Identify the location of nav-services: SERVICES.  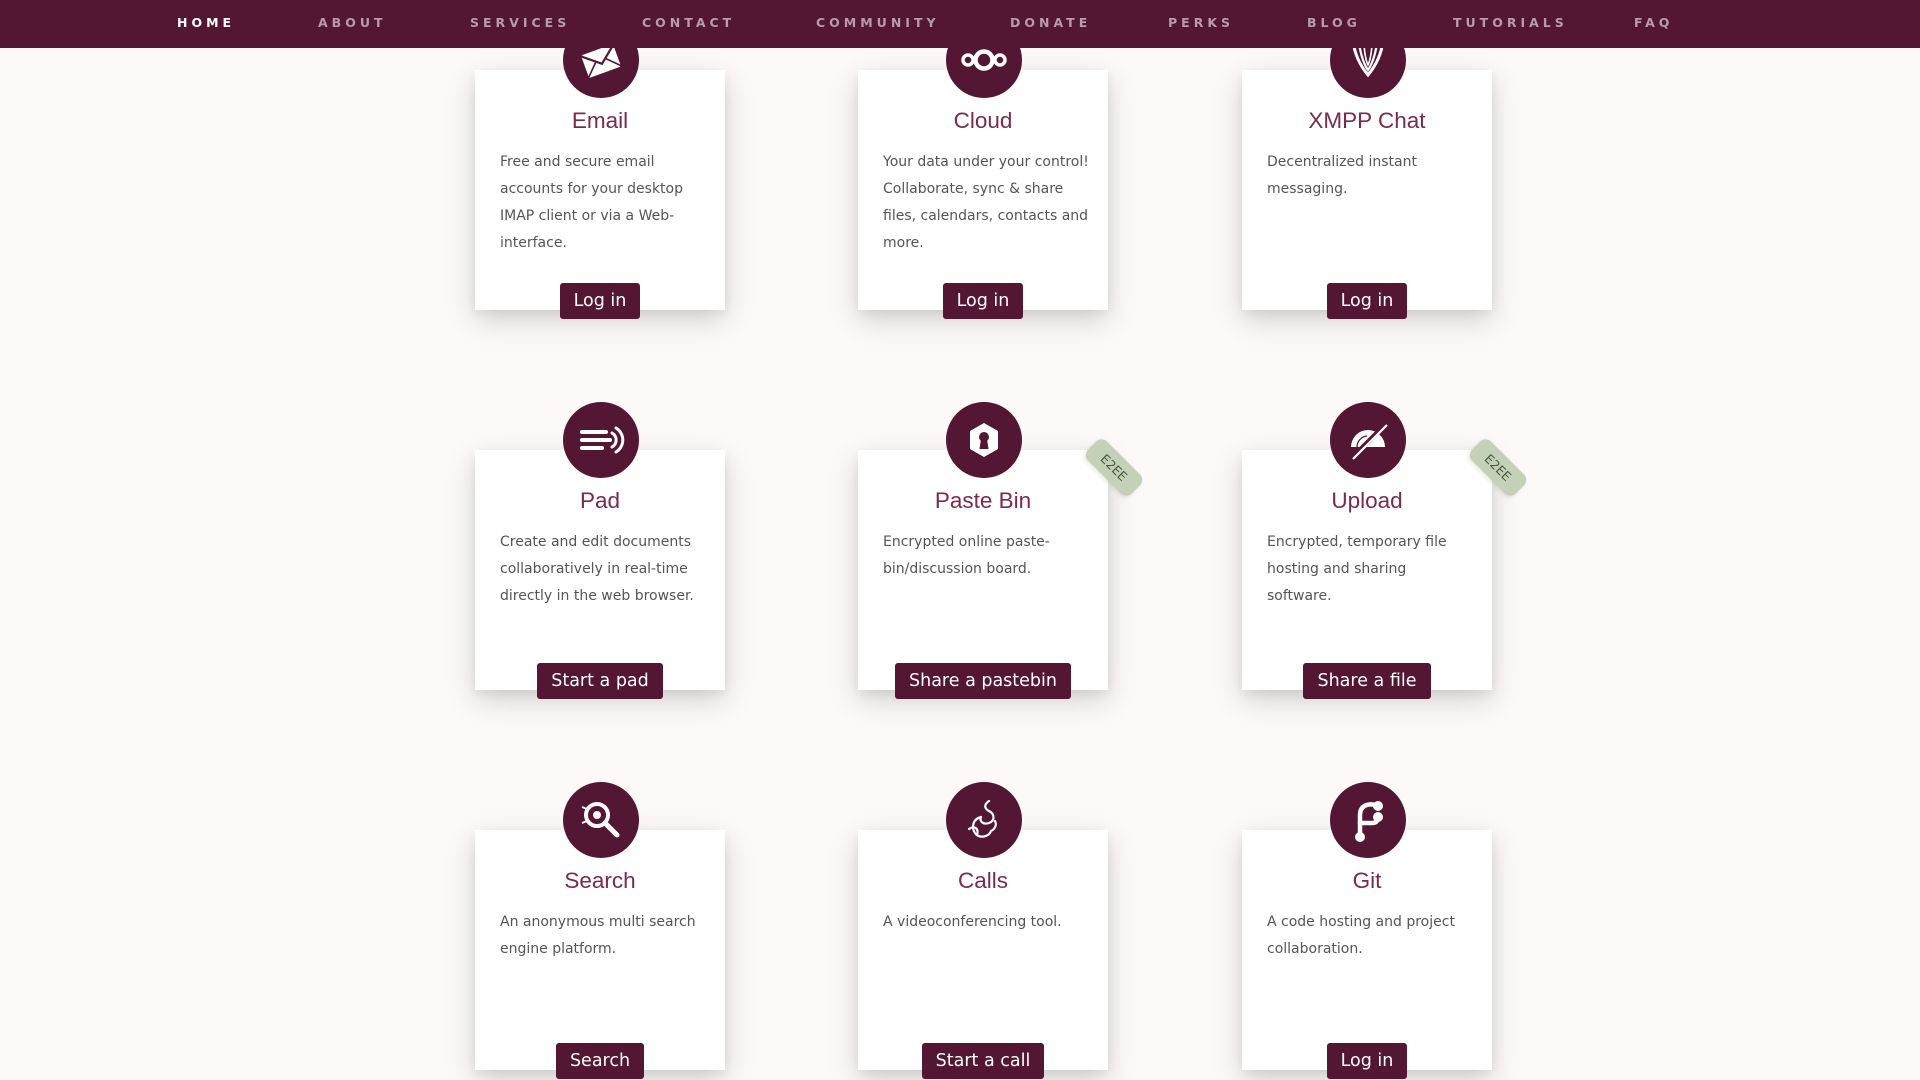
(520, 24).